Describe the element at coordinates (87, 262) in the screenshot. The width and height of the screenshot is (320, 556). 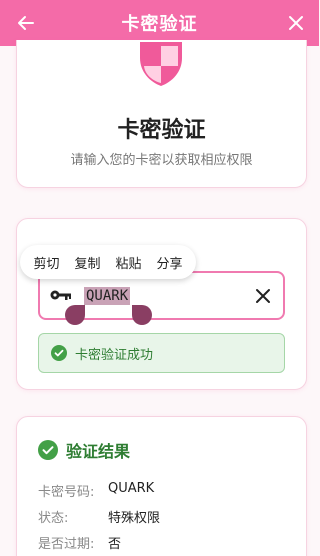
I see `menu-item-copy: 复制` at that location.